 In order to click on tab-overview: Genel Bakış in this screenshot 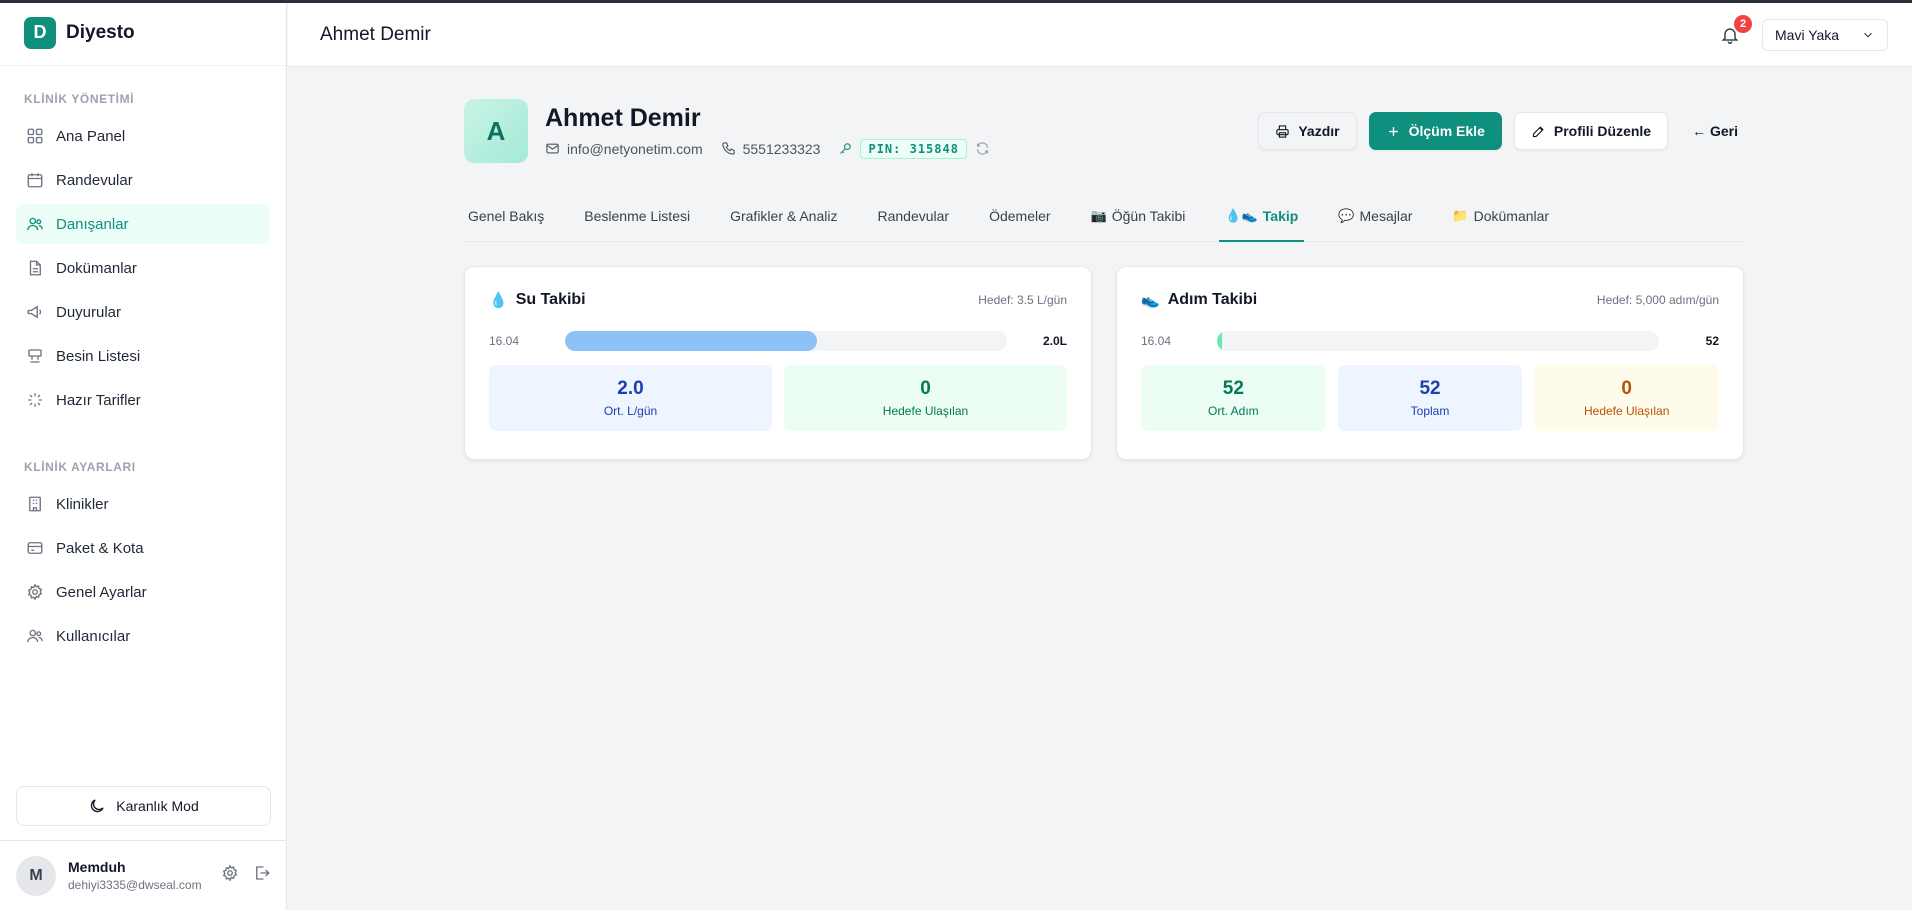, I will do `click(506, 215)`.